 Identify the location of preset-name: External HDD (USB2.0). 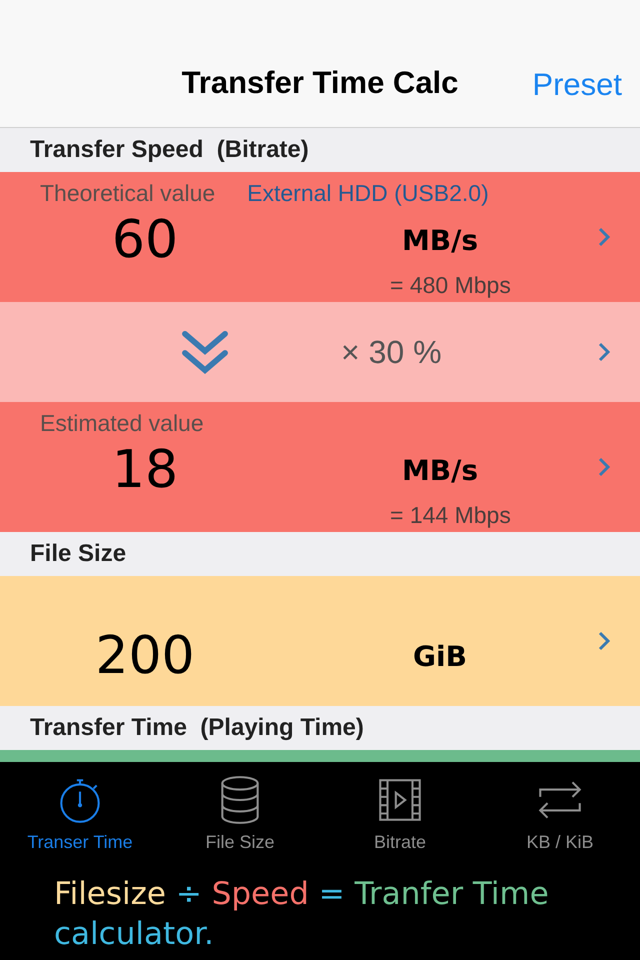
(368, 193).